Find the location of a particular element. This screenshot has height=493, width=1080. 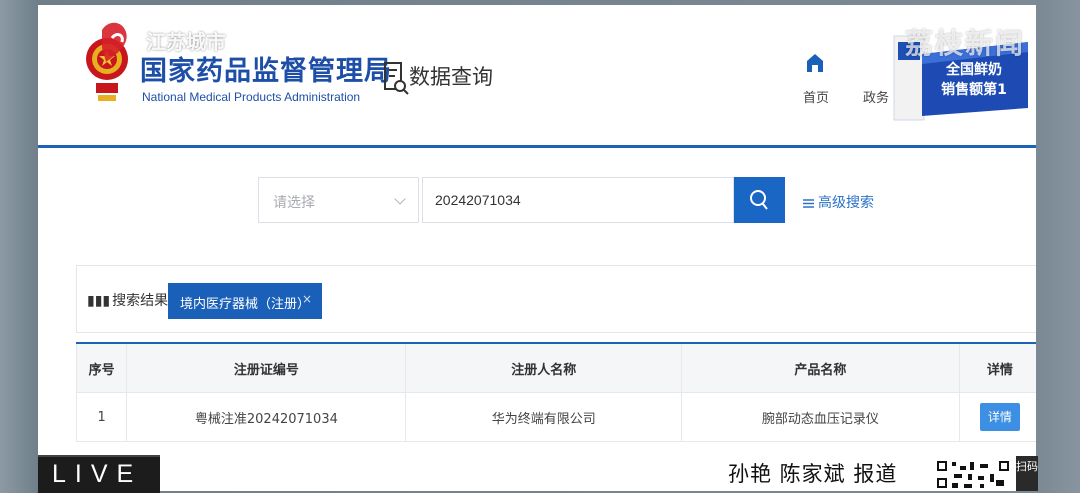

search-button is located at coordinates (759, 200).